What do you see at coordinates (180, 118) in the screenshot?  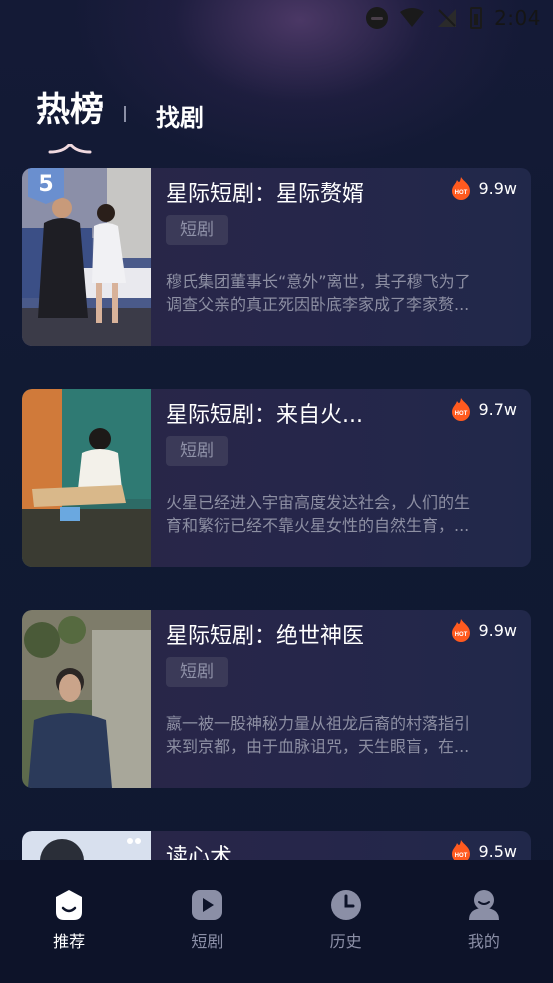 I see `tab-find-drama: 找剧` at bounding box center [180, 118].